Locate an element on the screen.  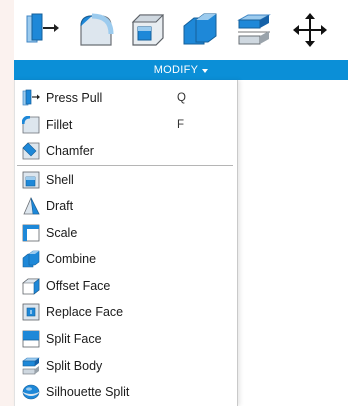
move-icon is located at coordinates (310, 30).